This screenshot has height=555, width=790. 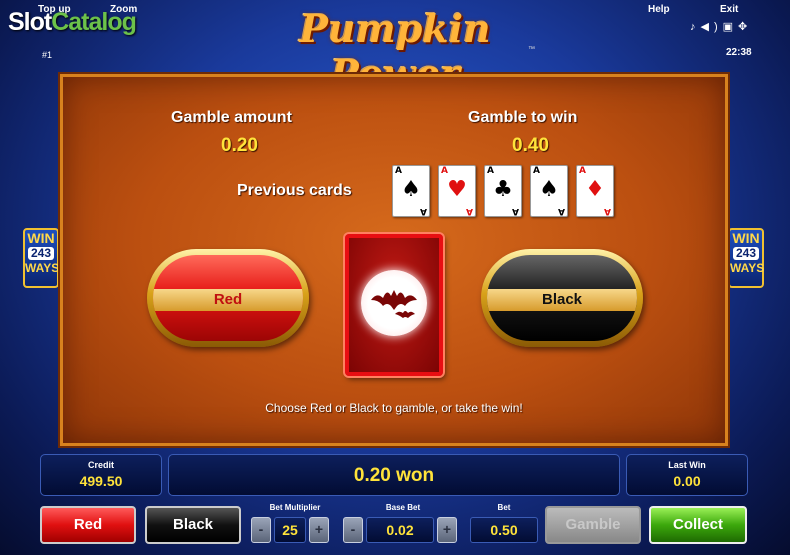 What do you see at coordinates (403, 507) in the screenshot?
I see `base-bet-label: Base Bet` at bounding box center [403, 507].